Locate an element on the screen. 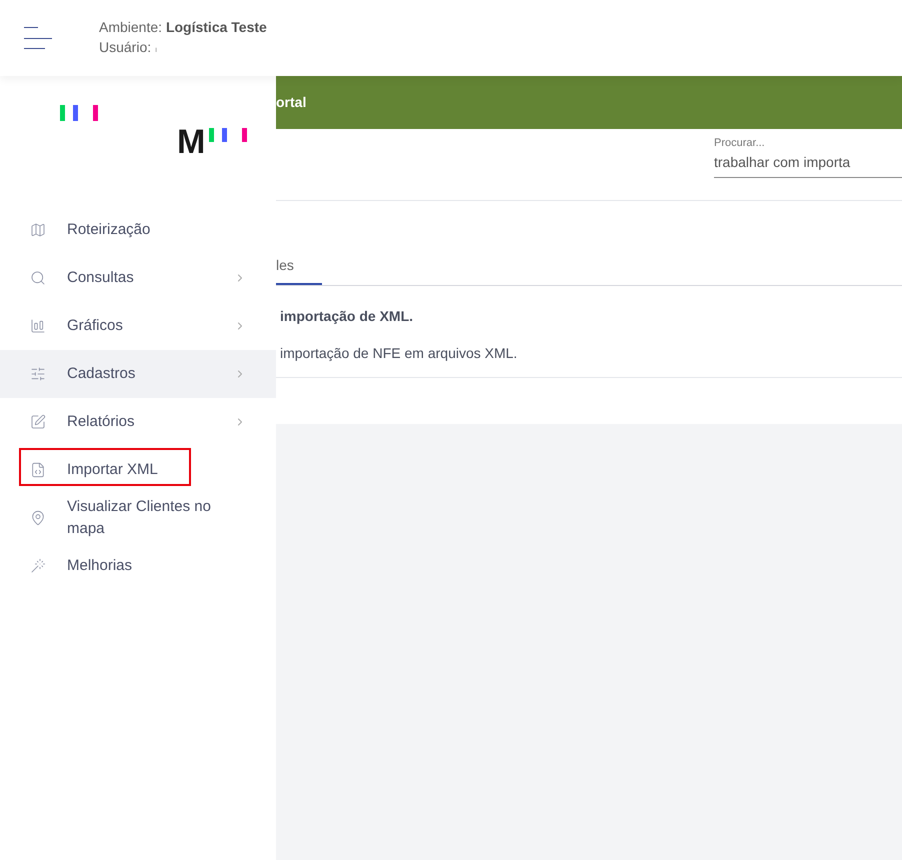 The height and width of the screenshot is (860, 902). user-text: Usuário: ı is located at coordinates (128, 47).